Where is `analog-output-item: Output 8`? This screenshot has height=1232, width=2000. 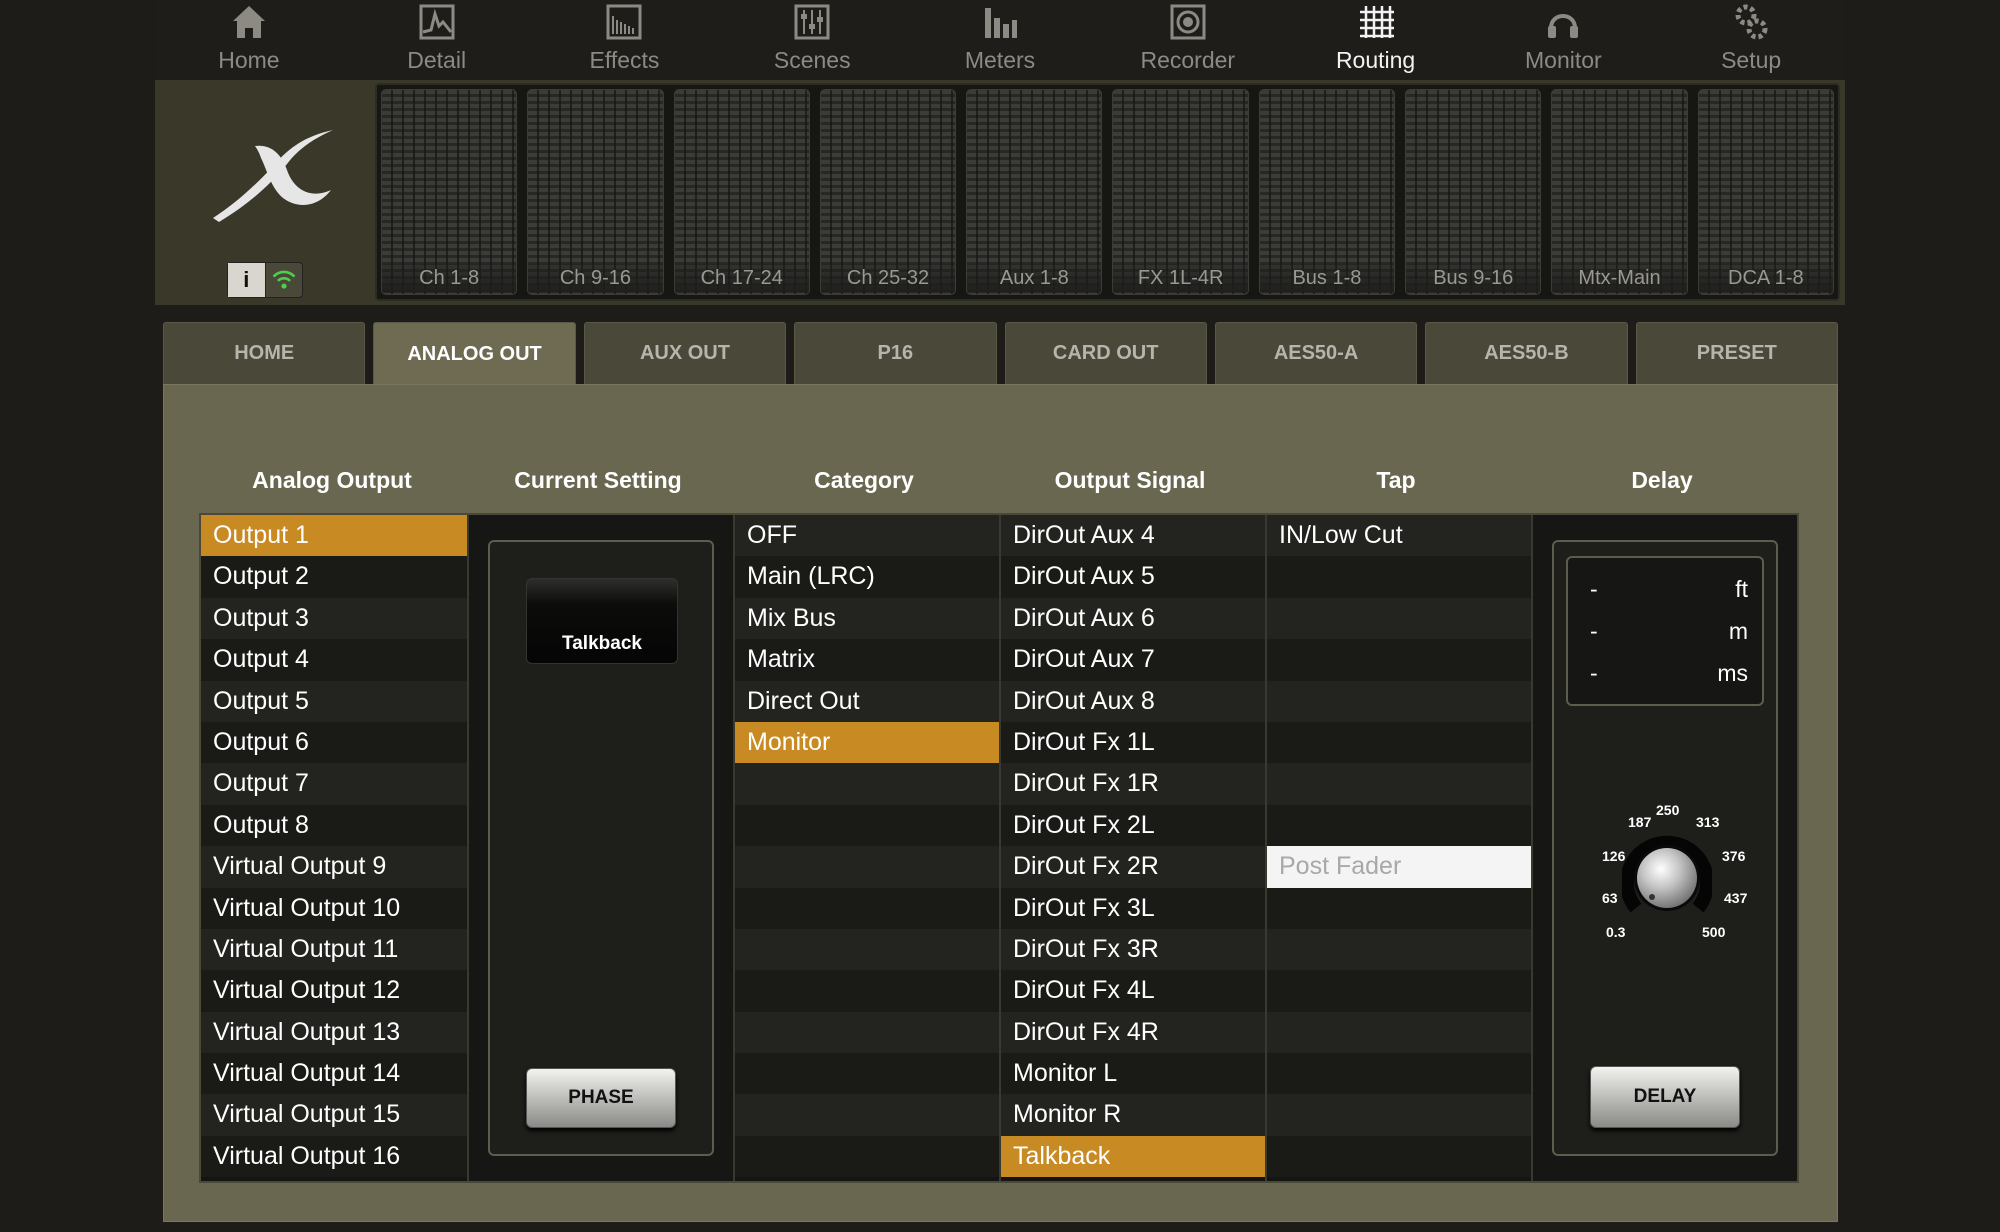 analog-output-item: Output 8 is located at coordinates (334, 825).